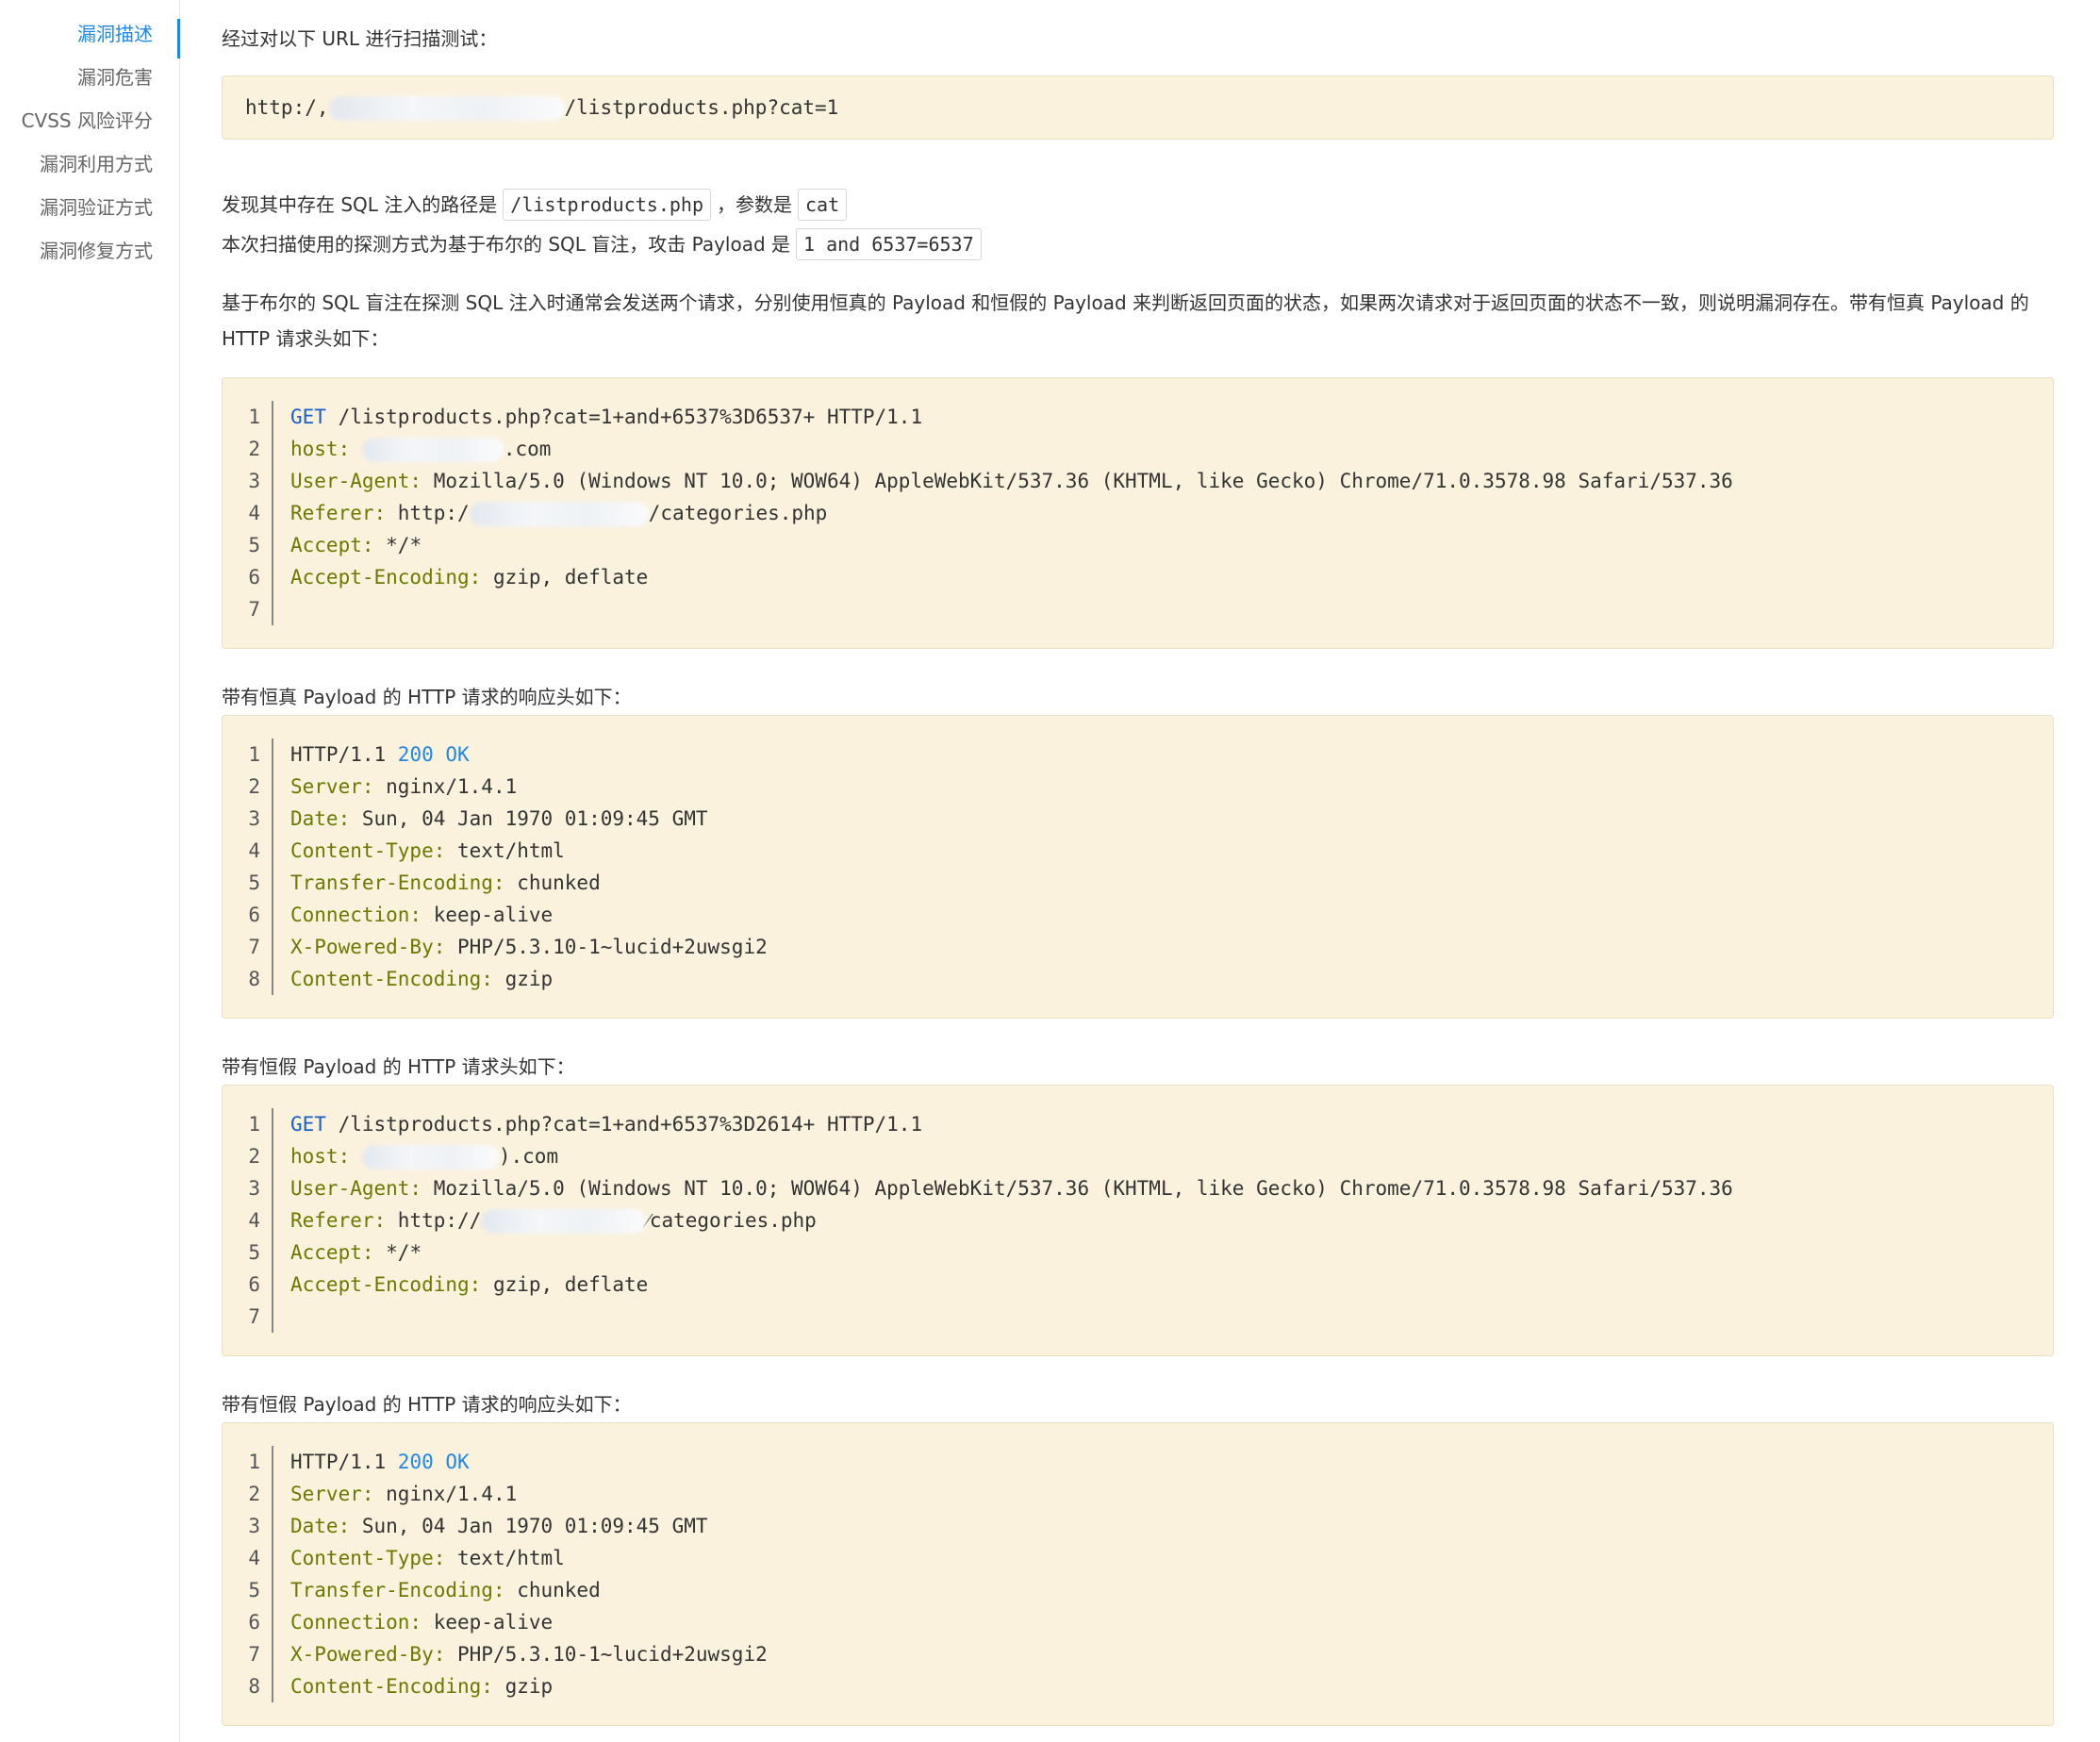 The width and height of the screenshot is (2100, 1742). Describe the element at coordinates (287, 107) in the screenshot. I see `url-prefix: http:/,` at that location.